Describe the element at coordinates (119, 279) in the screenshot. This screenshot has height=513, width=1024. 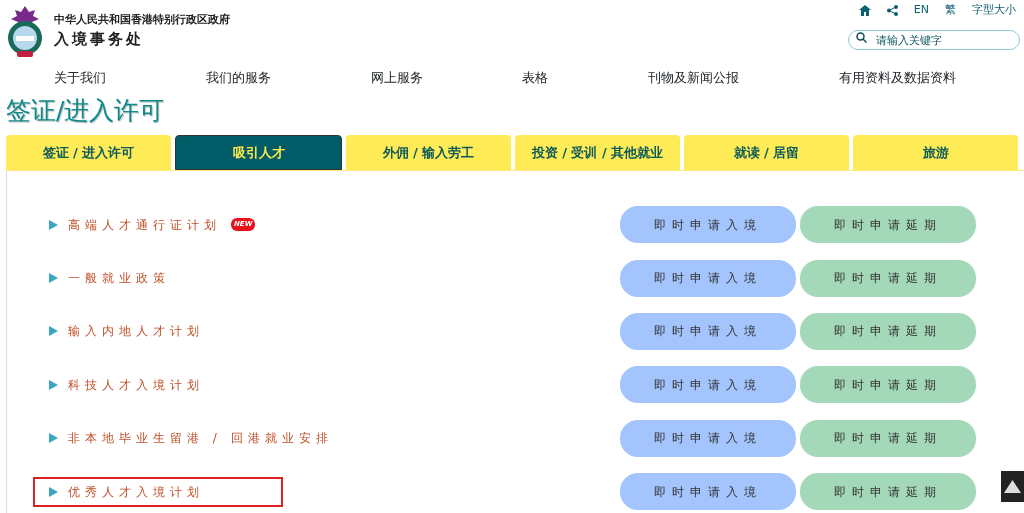
I see `scheme-name: 一般就业政策` at that location.